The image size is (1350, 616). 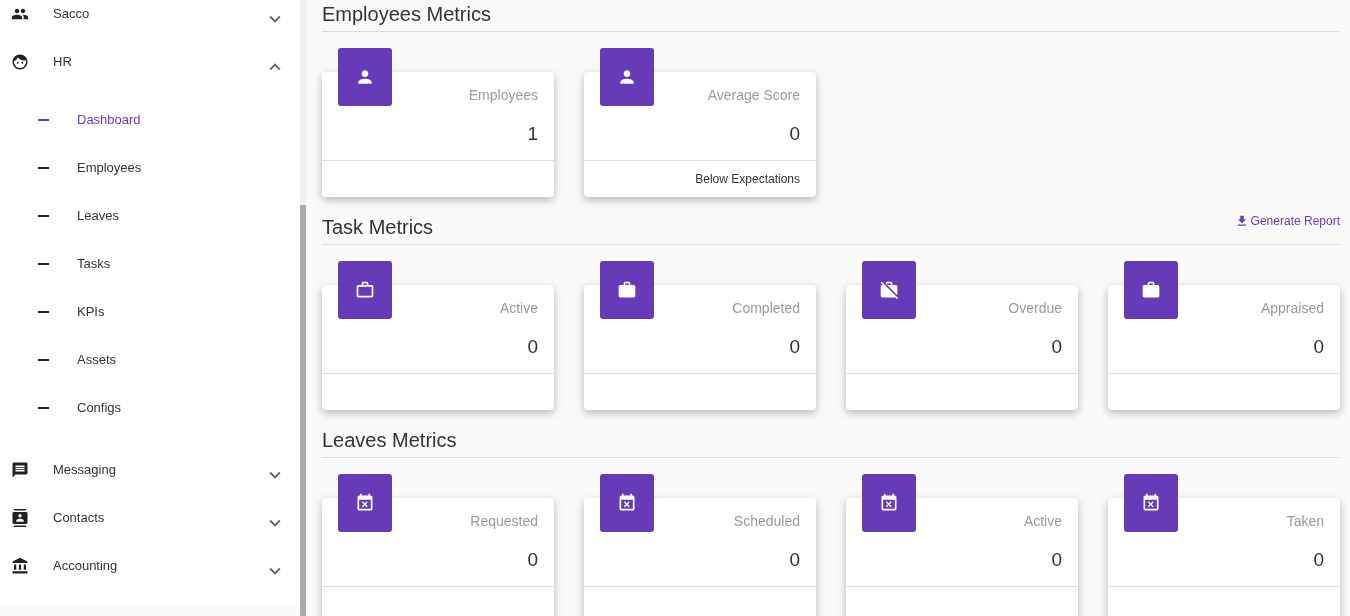 I want to click on sidebar-subitem: Tasks, so click(x=150, y=264).